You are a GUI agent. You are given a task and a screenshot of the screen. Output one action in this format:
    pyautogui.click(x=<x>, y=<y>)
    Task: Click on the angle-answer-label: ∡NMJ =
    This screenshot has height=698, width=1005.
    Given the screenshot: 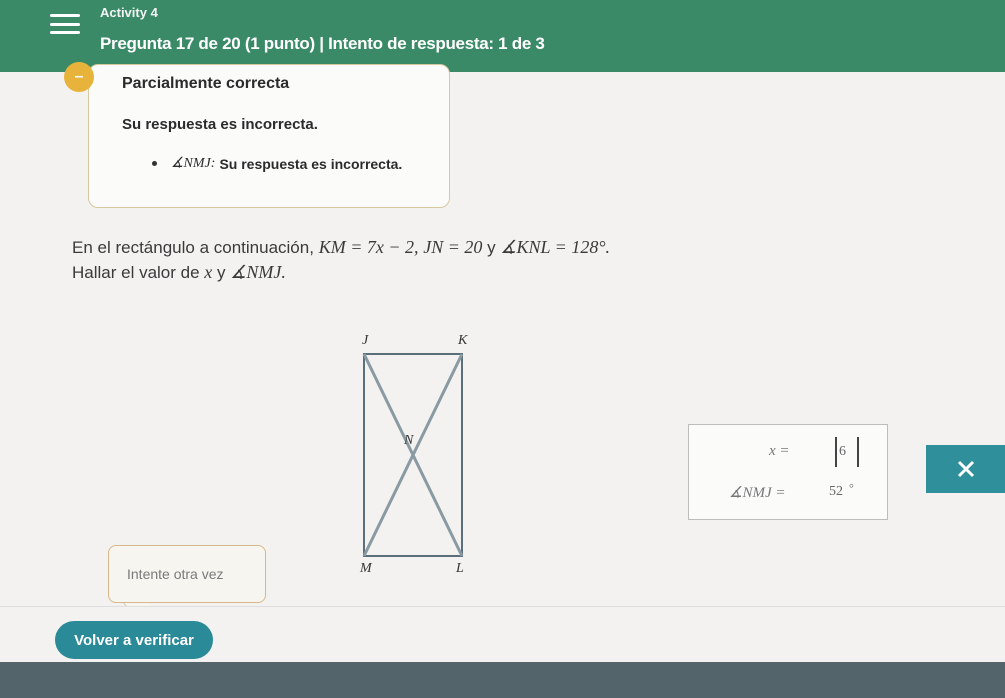 What is the action you would take?
    pyautogui.click(x=757, y=493)
    